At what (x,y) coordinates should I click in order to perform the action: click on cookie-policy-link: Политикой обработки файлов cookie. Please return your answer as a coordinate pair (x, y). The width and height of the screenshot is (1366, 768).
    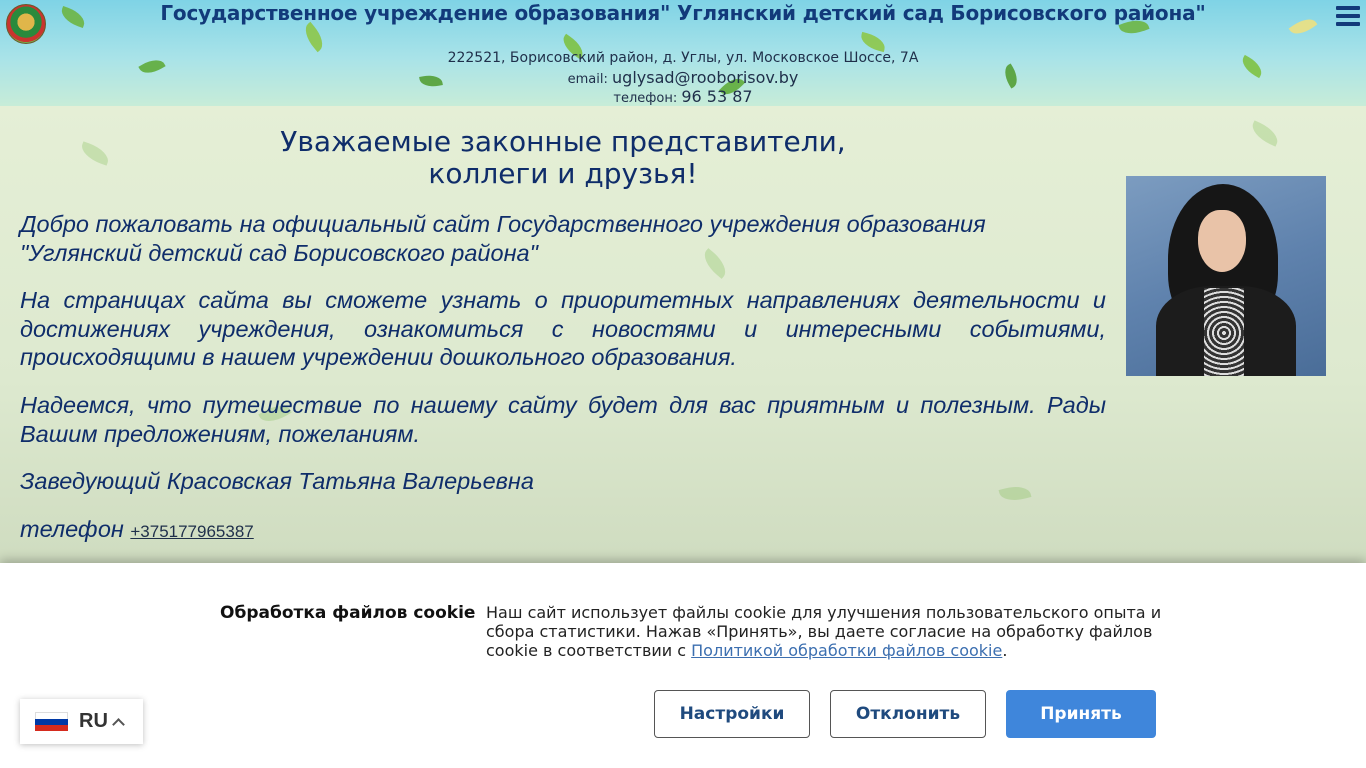
    Looking at the image, I should click on (846, 650).